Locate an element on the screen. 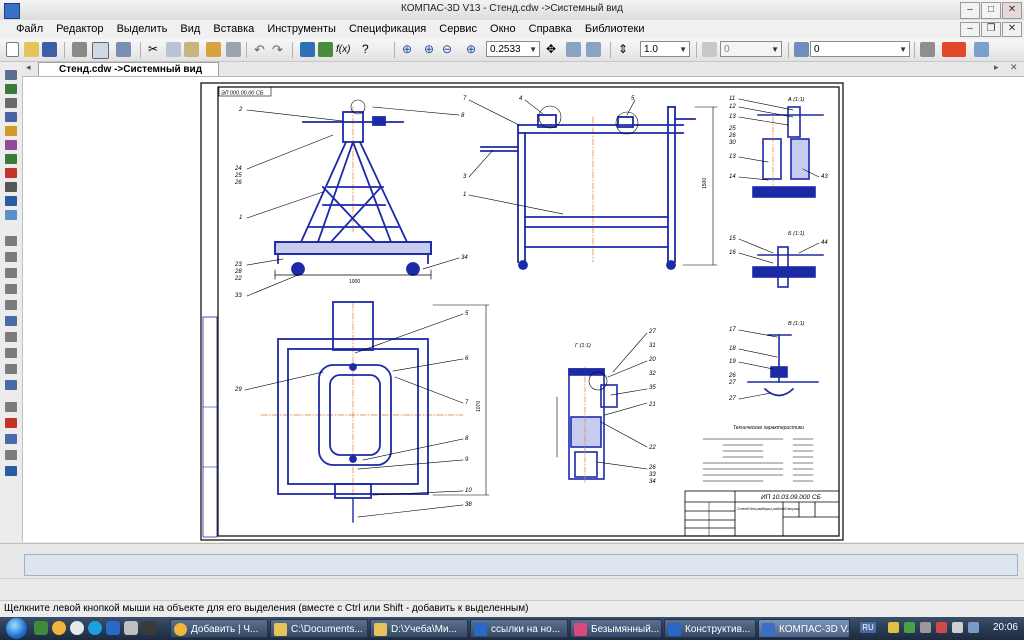 This screenshot has height=640, width=1024. zoom-scale-icon: ⊕ is located at coordinates (473, 49).